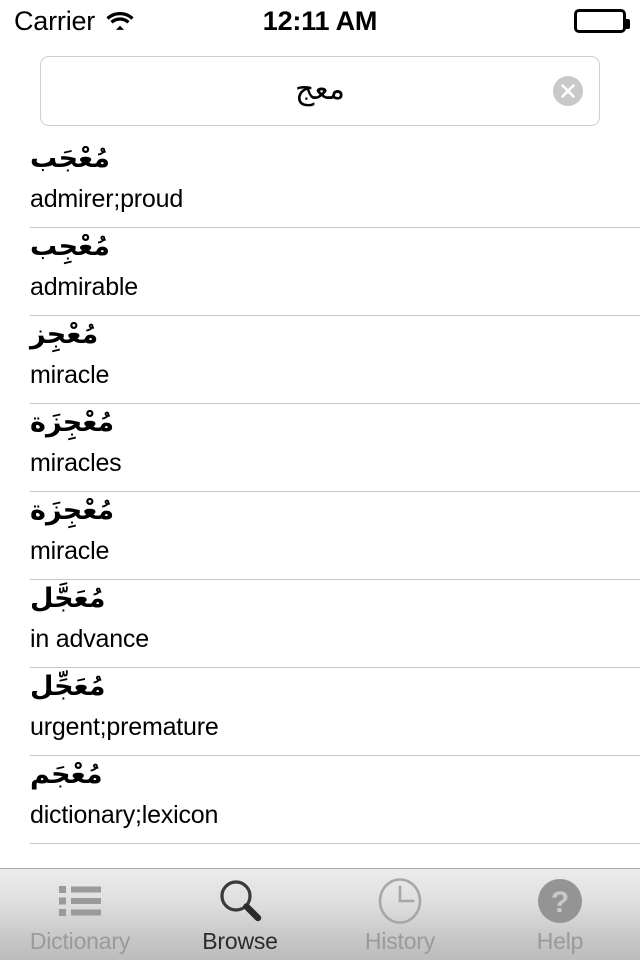 This screenshot has height=960, width=640. I want to click on clock-icon, so click(400, 901).